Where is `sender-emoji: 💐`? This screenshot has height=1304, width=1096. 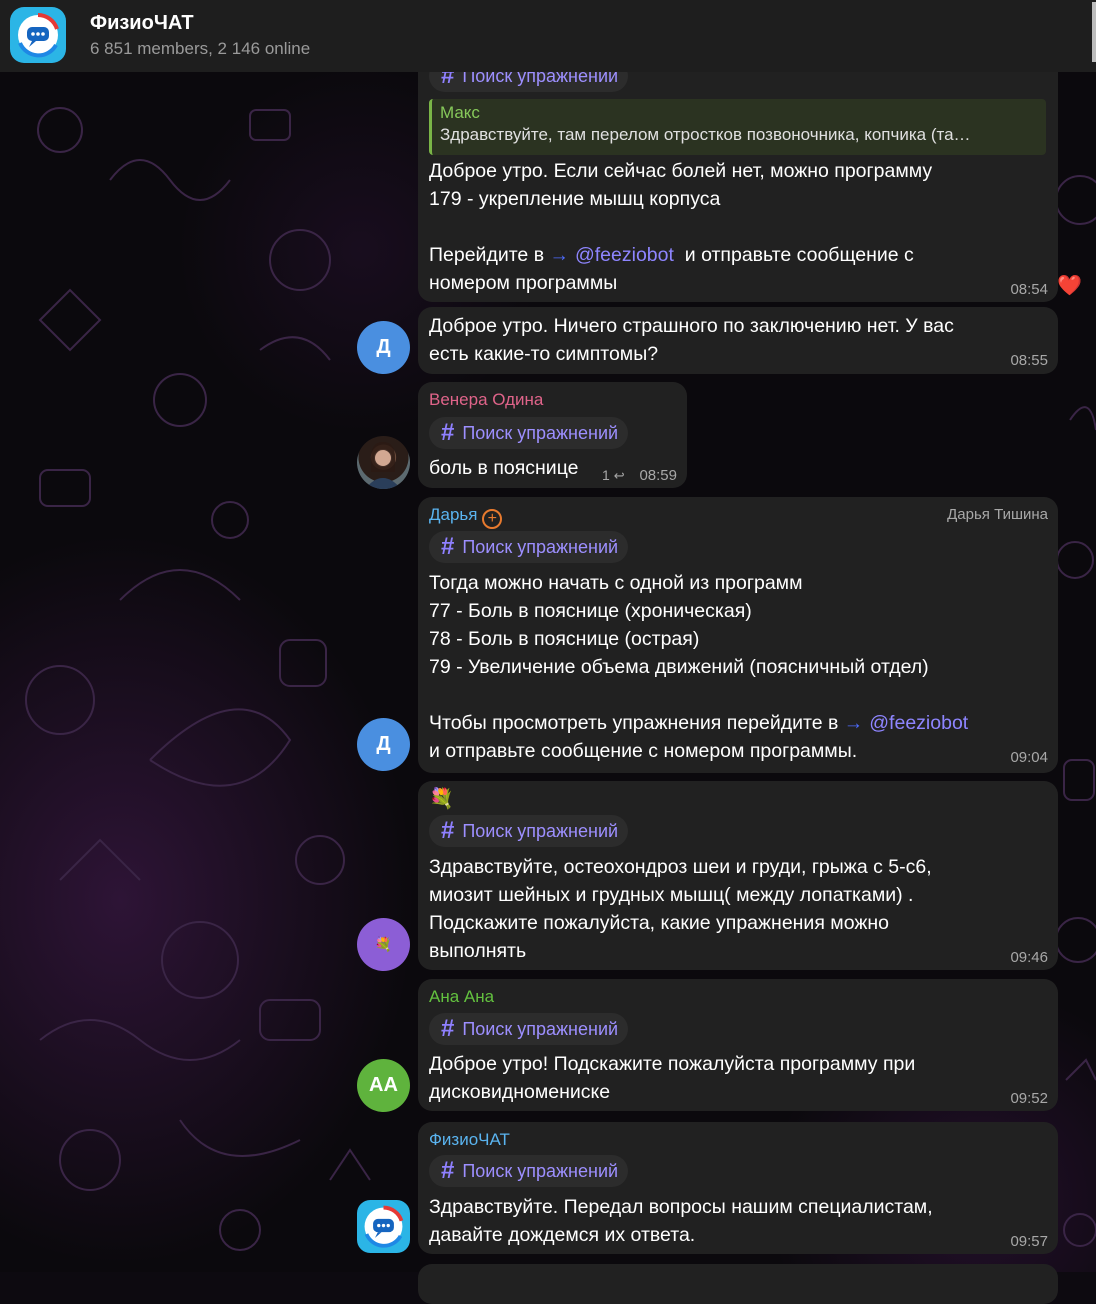 sender-emoji: 💐 is located at coordinates (441, 798).